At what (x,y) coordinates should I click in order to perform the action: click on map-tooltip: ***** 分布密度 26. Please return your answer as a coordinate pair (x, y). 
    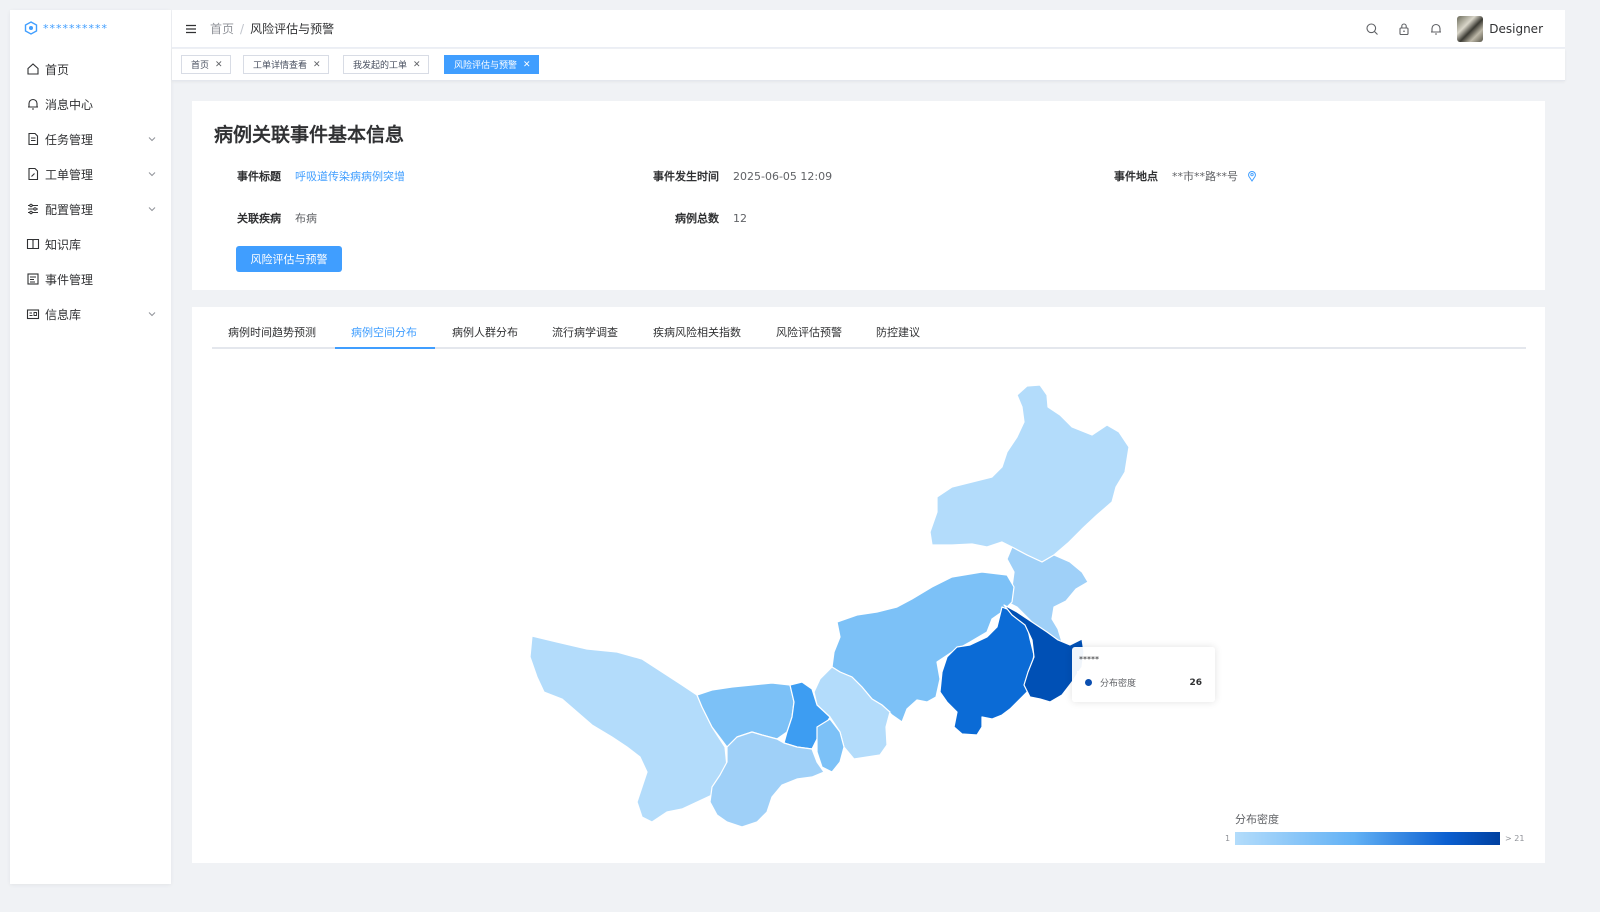
    Looking at the image, I should click on (1143, 674).